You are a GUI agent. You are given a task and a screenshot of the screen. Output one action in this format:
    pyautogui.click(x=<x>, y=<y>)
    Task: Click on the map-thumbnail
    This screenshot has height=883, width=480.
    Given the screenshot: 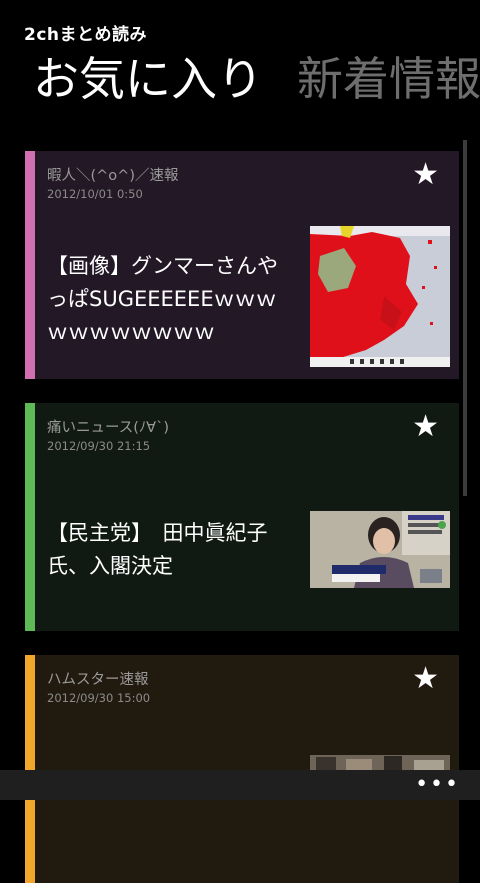 What is the action you would take?
    pyautogui.click(x=380, y=296)
    